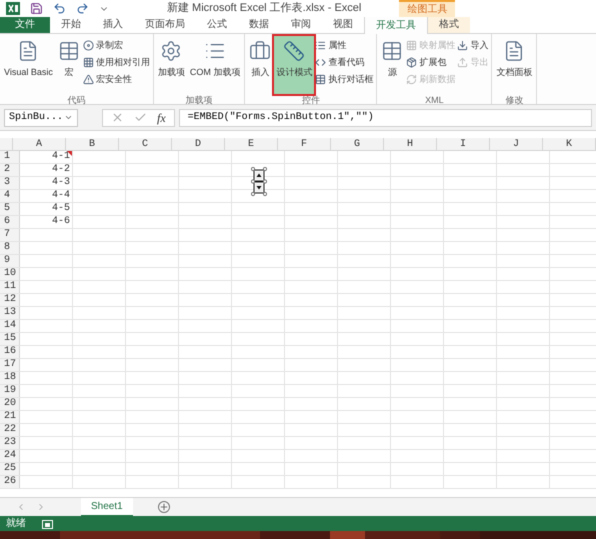 This screenshot has height=539, width=596. Describe the element at coordinates (10, 443) in the screenshot. I see `row-header: 23` at that location.